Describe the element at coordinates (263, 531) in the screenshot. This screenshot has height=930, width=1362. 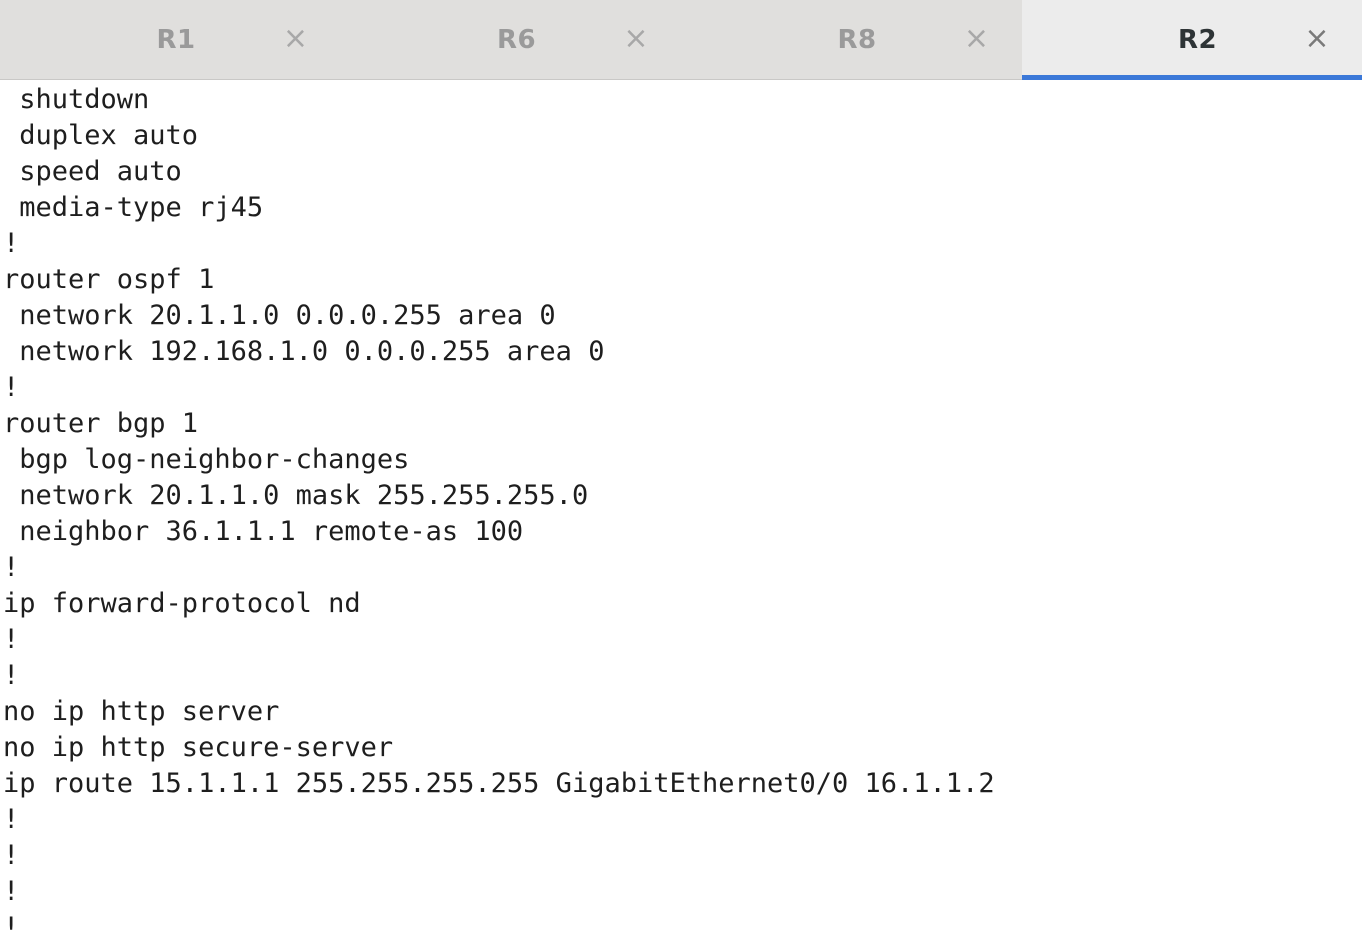
I see `terminal-line: neighbor 36.1.1.1 remote-as 100` at that location.